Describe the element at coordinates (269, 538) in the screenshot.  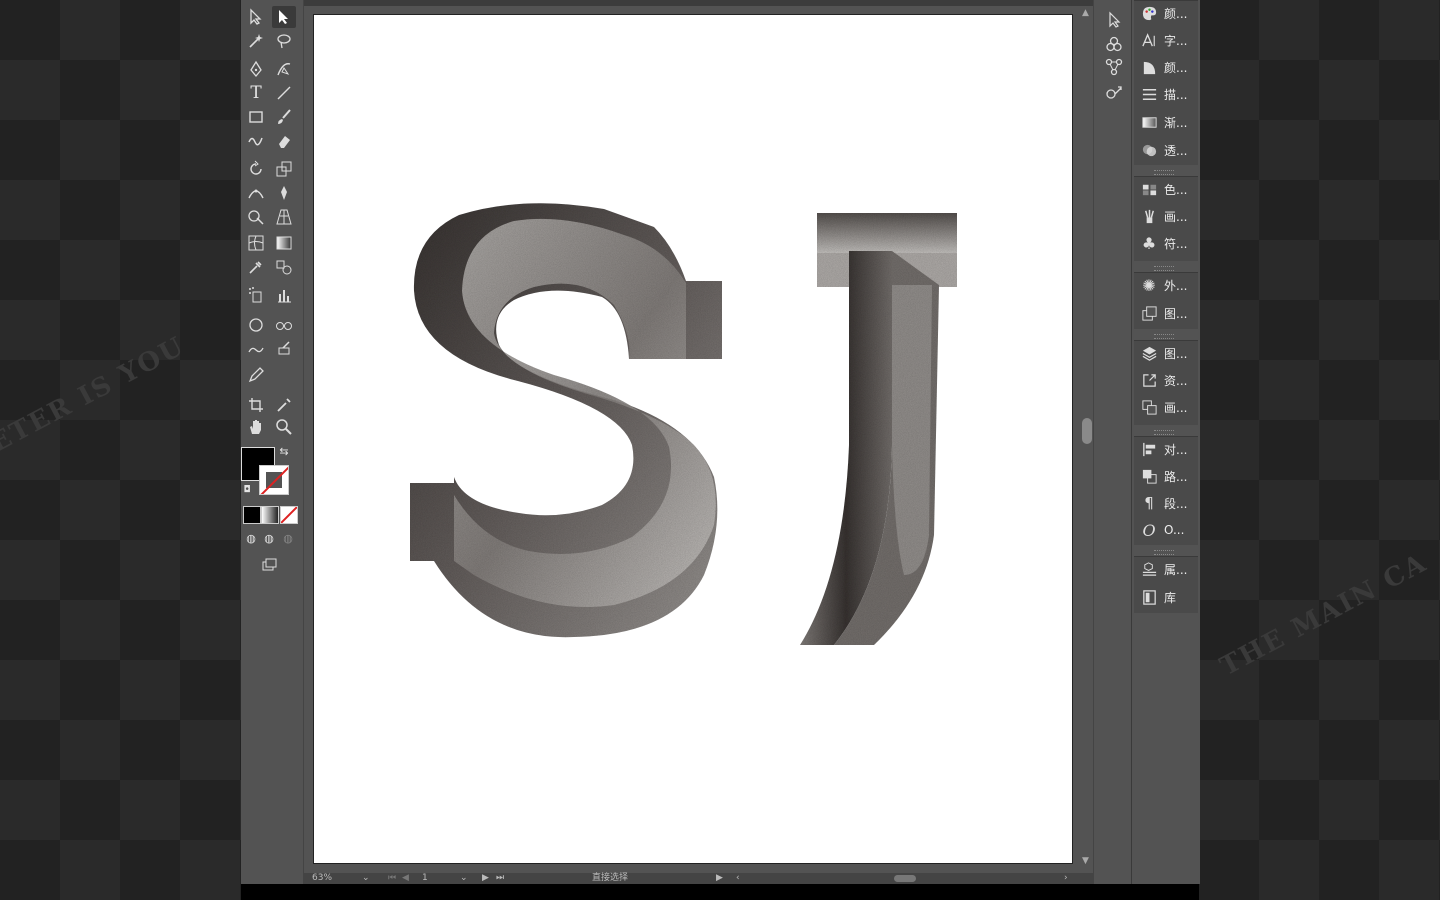
I see `draw-behind-icon: ◍` at that location.